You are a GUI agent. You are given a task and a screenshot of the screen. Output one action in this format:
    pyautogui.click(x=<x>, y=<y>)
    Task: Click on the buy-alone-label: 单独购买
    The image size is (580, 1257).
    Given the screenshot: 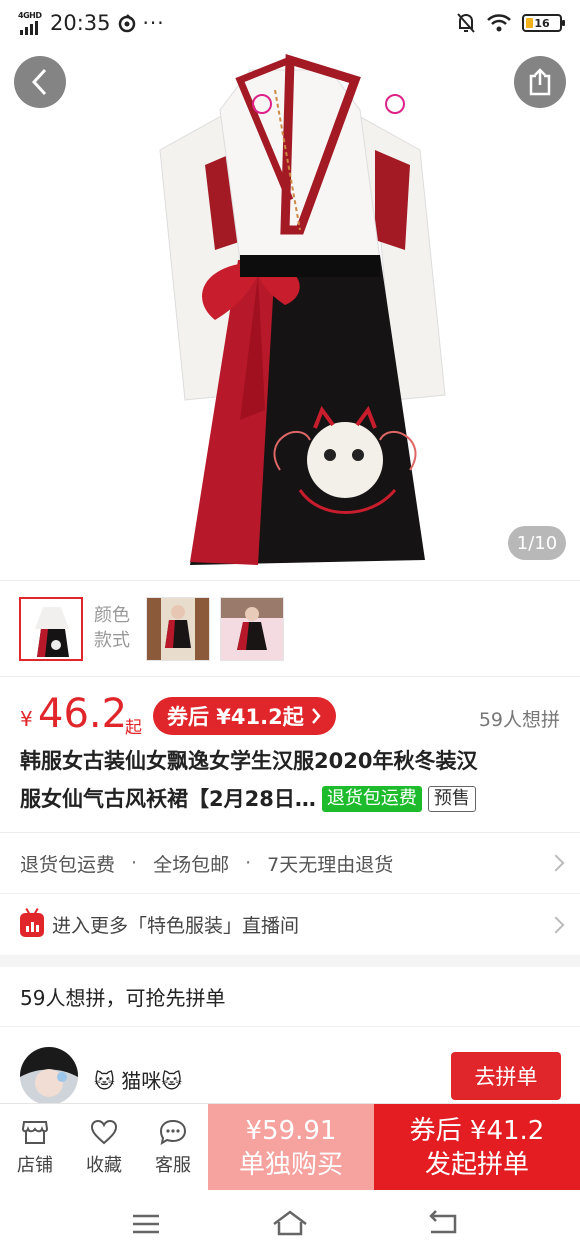 What is the action you would take?
    pyautogui.click(x=290, y=1164)
    